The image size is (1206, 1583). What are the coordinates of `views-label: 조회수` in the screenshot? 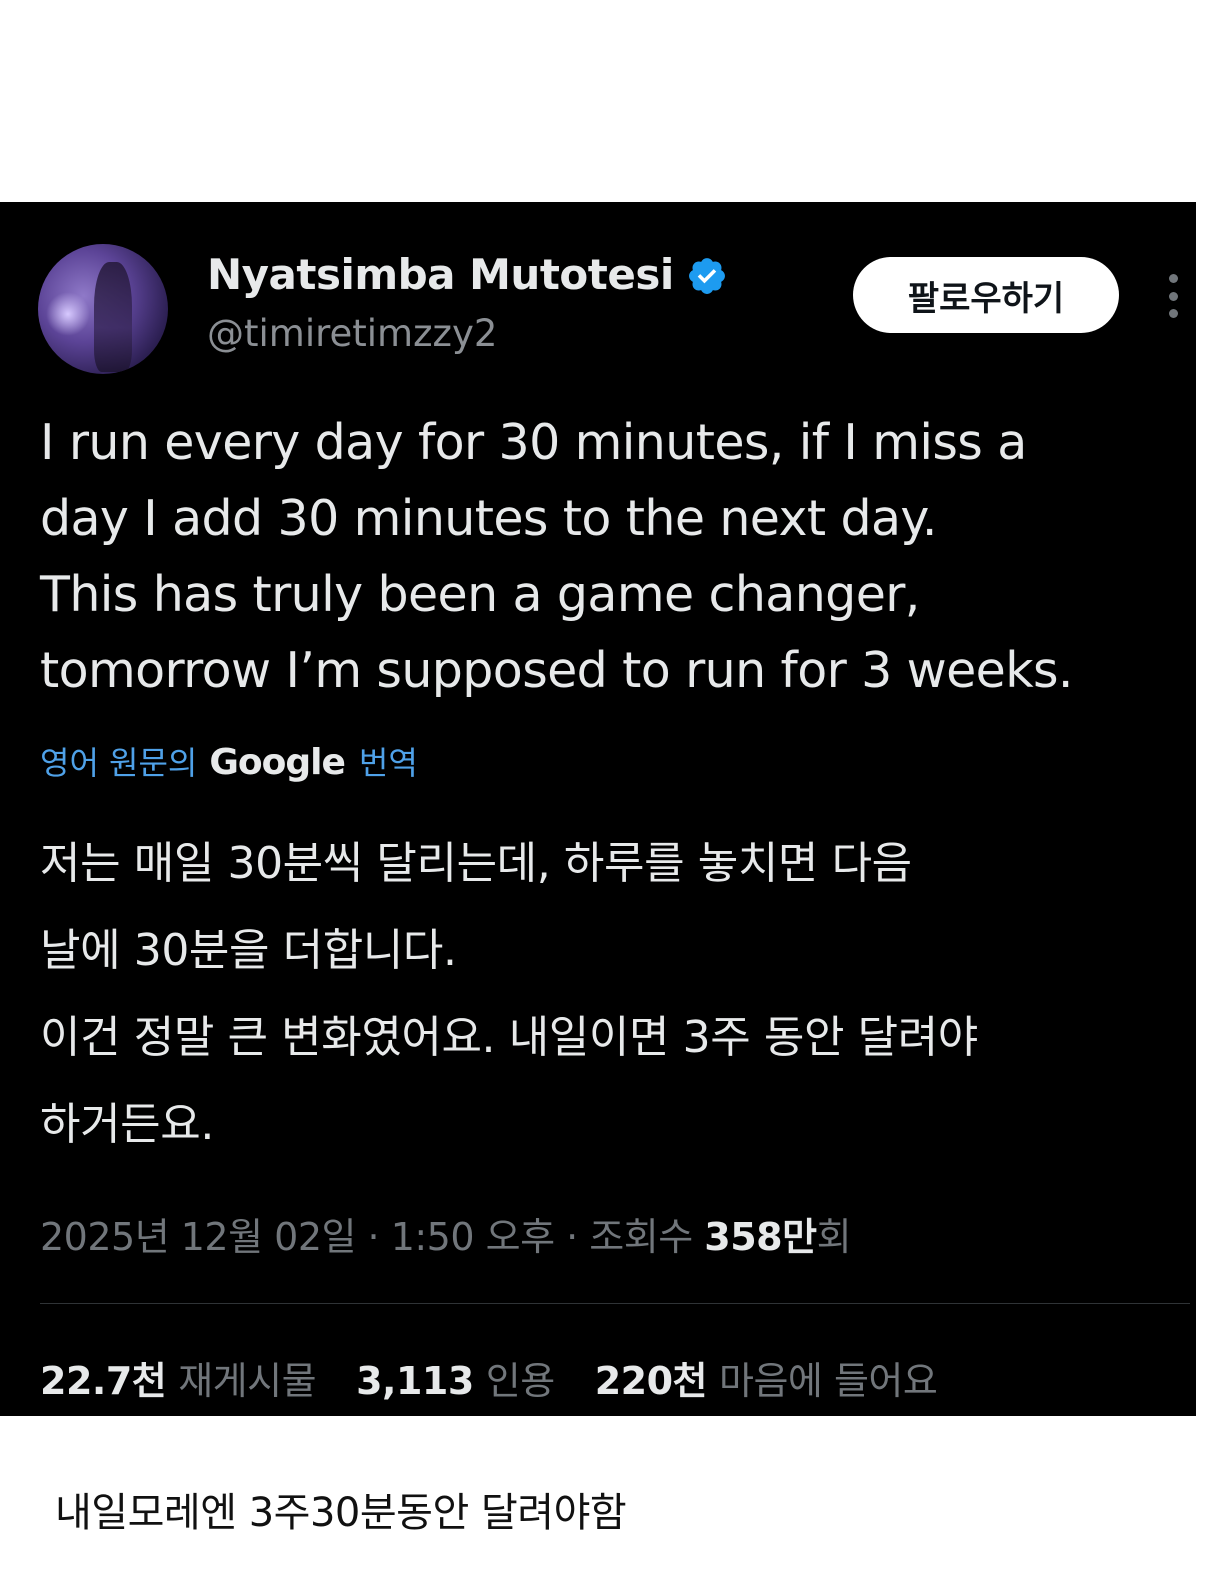 It's located at (647, 1237).